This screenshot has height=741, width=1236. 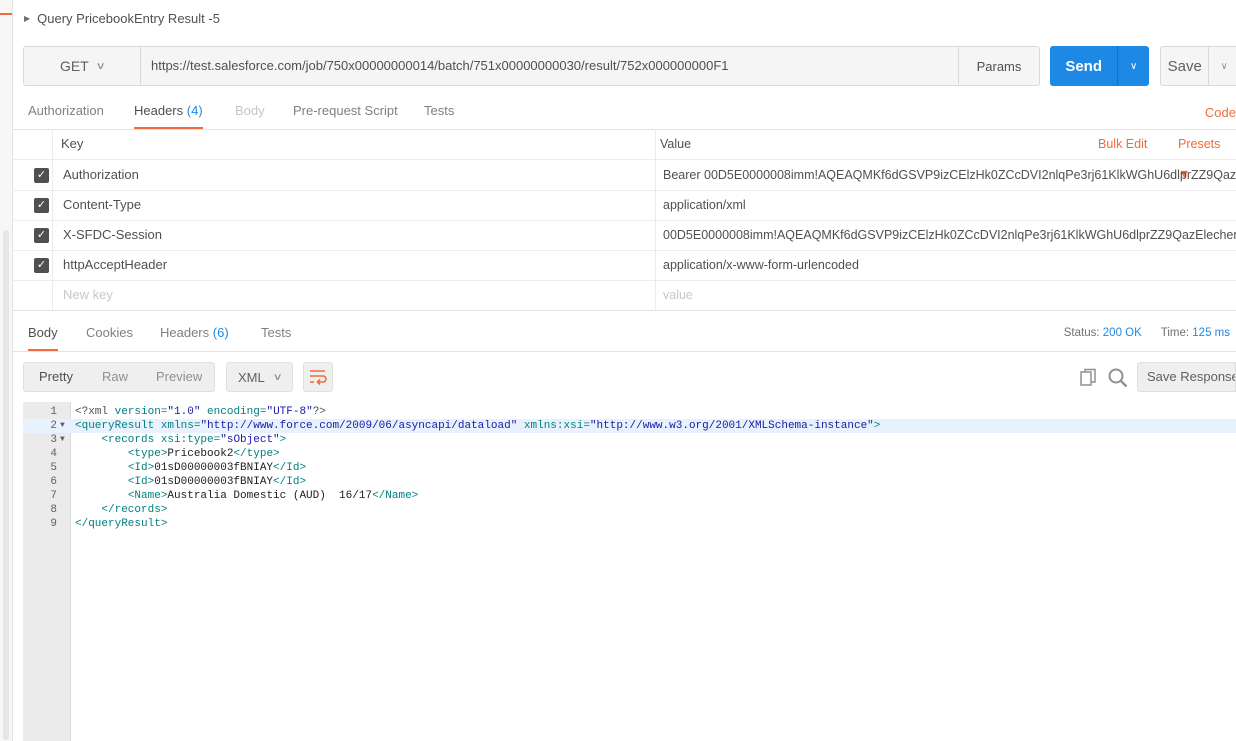 I want to click on line-number: 5, so click(x=53, y=468).